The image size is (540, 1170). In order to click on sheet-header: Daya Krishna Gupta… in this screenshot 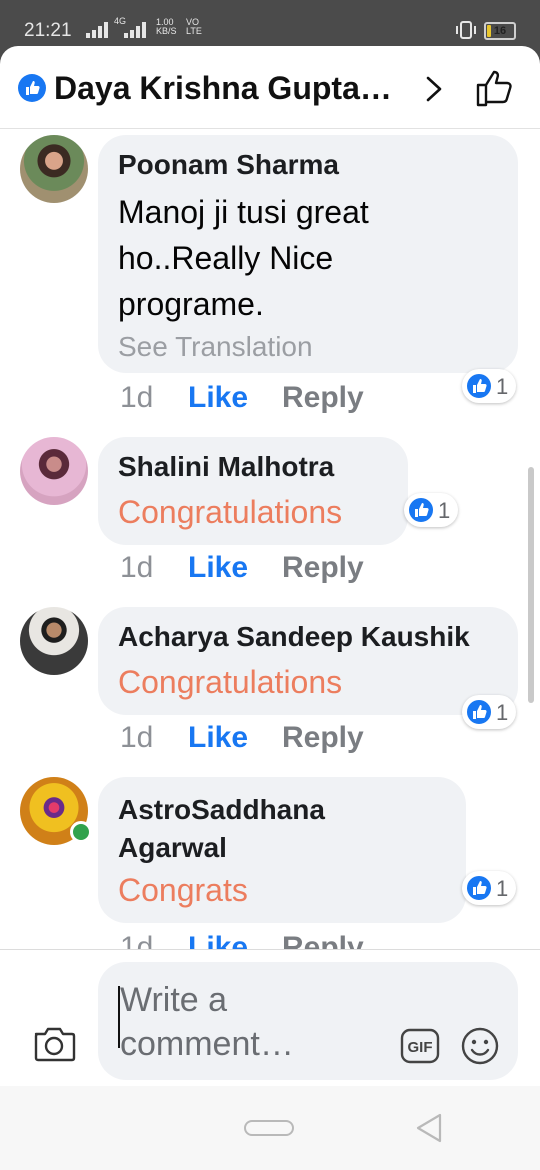, I will do `click(270, 87)`.